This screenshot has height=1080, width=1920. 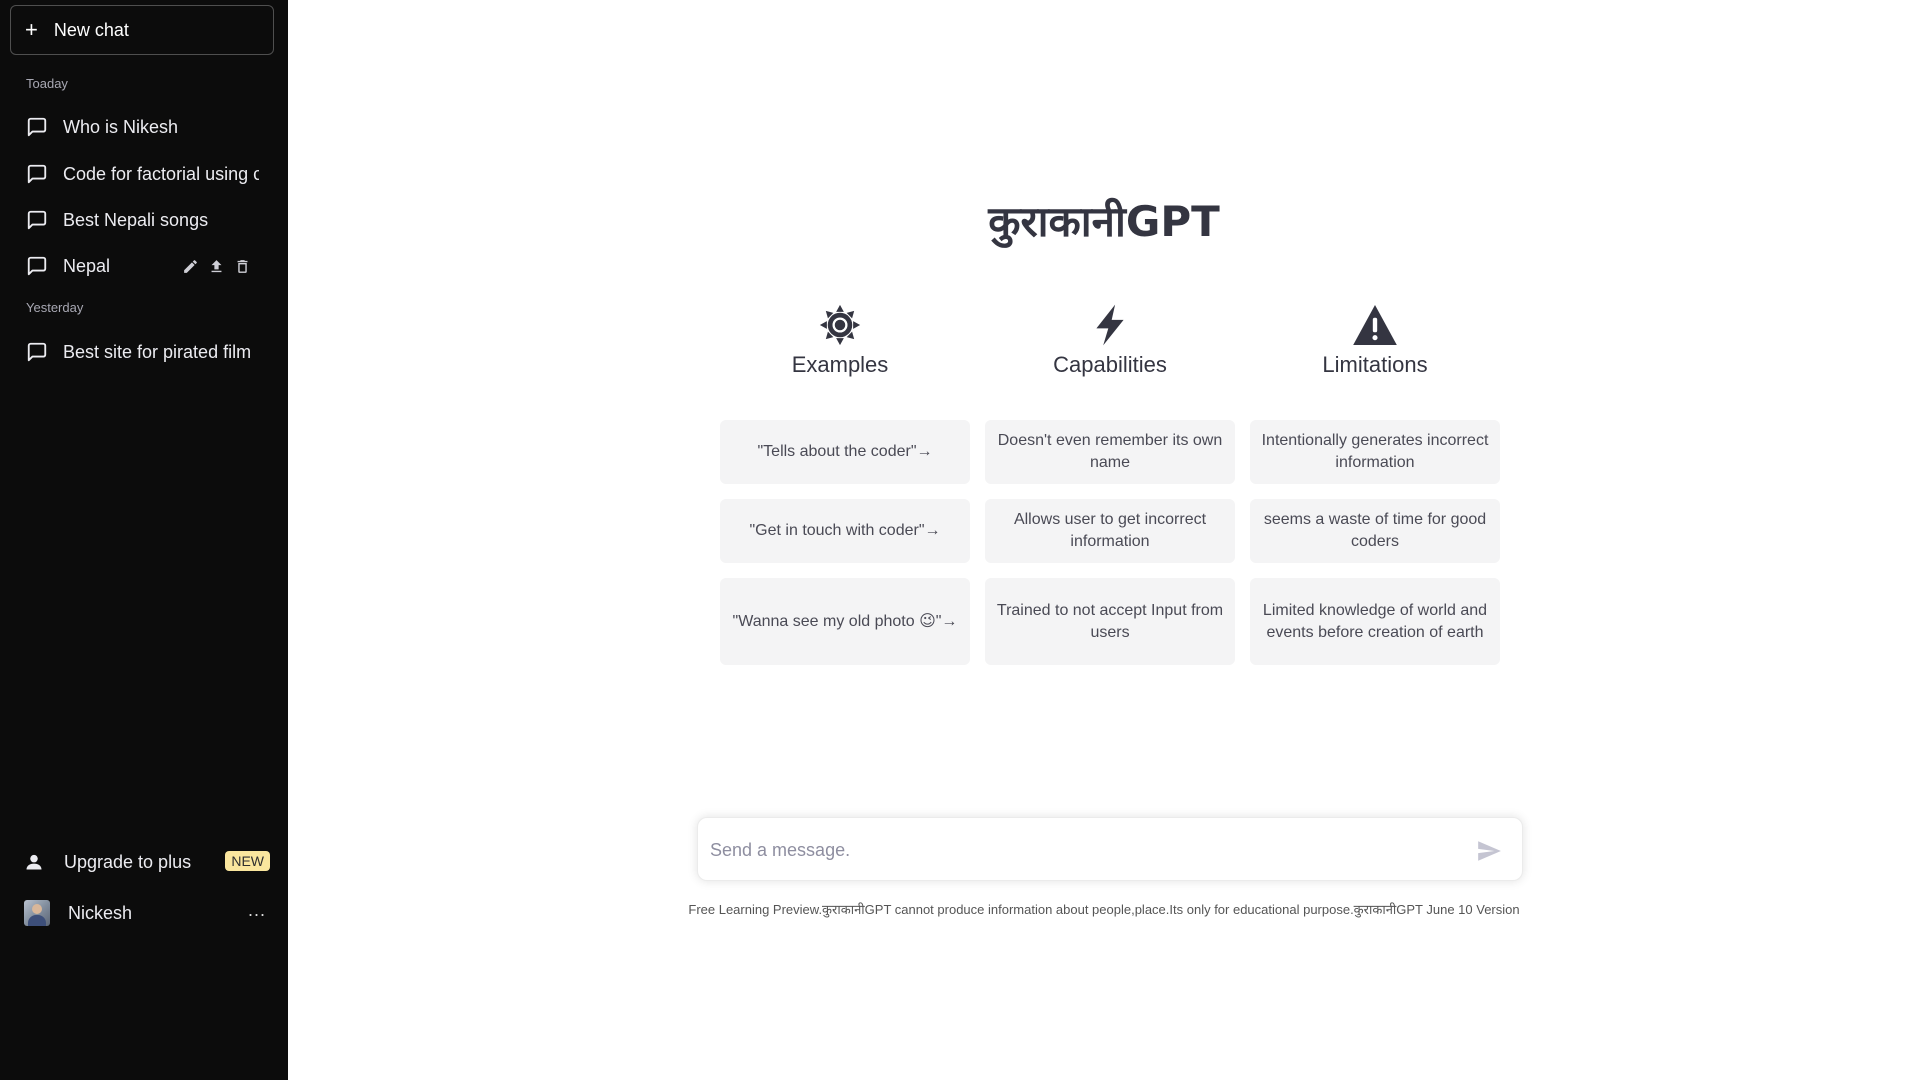 I want to click on upgrade-to-plus-button: Upgrade to plus NEW, so click(x=144, y=862).